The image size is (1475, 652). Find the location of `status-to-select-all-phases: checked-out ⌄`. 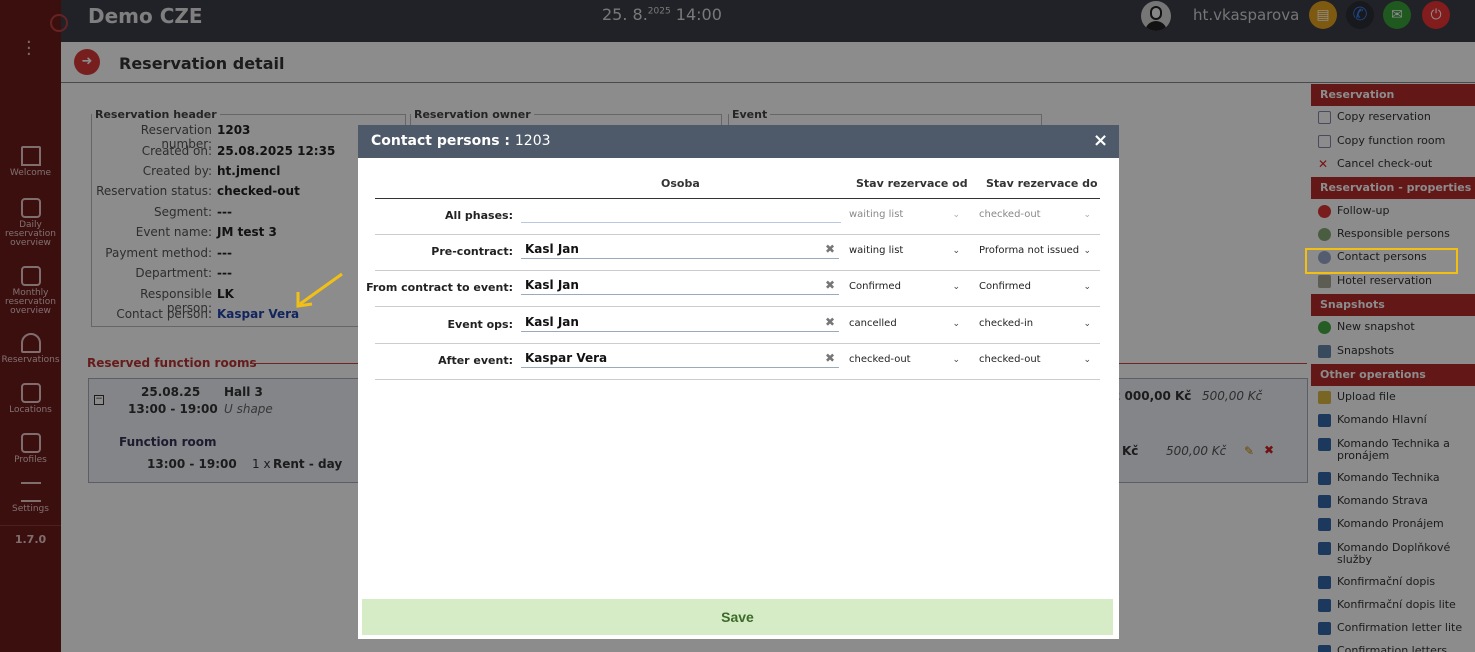

status-to-select-all-phases: checked-out ⌄ is located at coordinates (1035, 215).